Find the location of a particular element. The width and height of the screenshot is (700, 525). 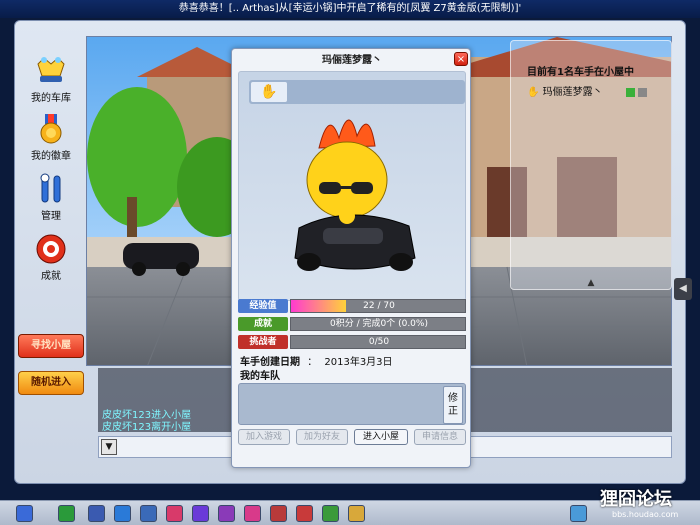

home-icon is located at coordinates (122, 513).